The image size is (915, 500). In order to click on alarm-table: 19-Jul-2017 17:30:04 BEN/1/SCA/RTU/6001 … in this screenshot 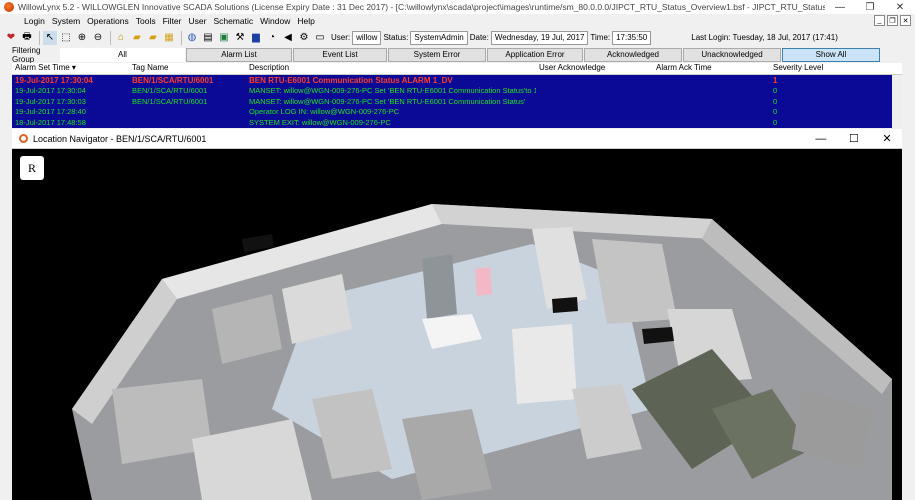, I will do `click(457, 101)`.